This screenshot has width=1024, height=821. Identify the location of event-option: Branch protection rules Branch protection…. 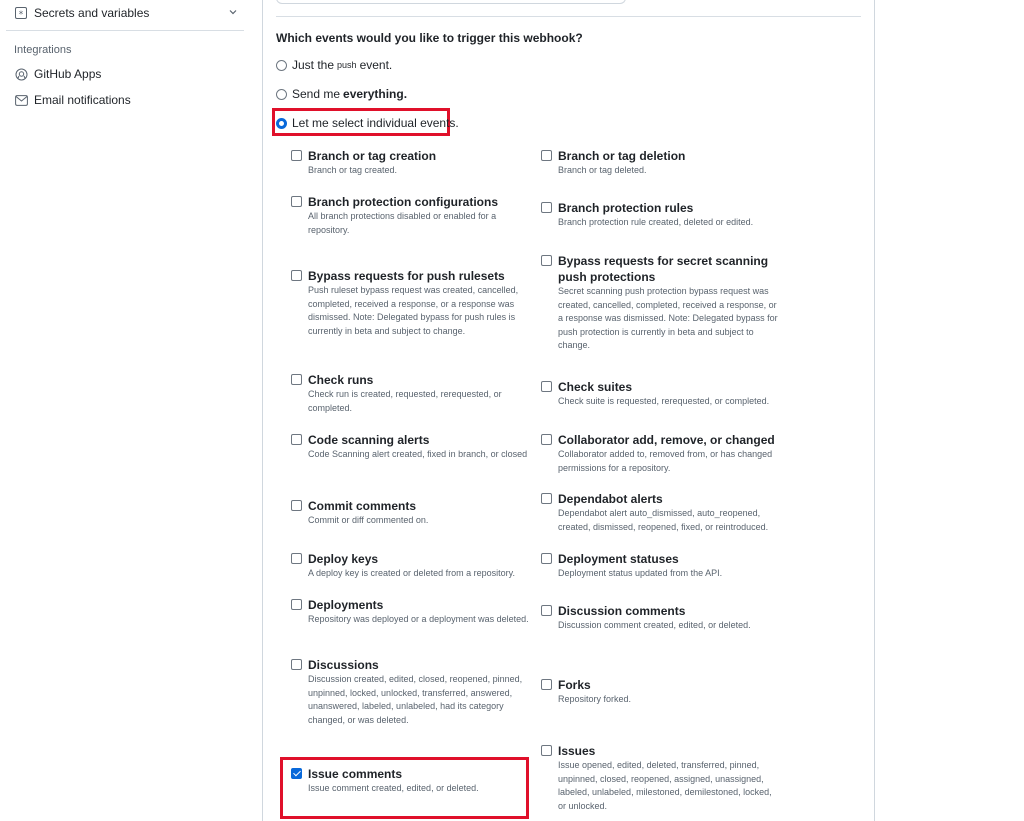
(661, 215).